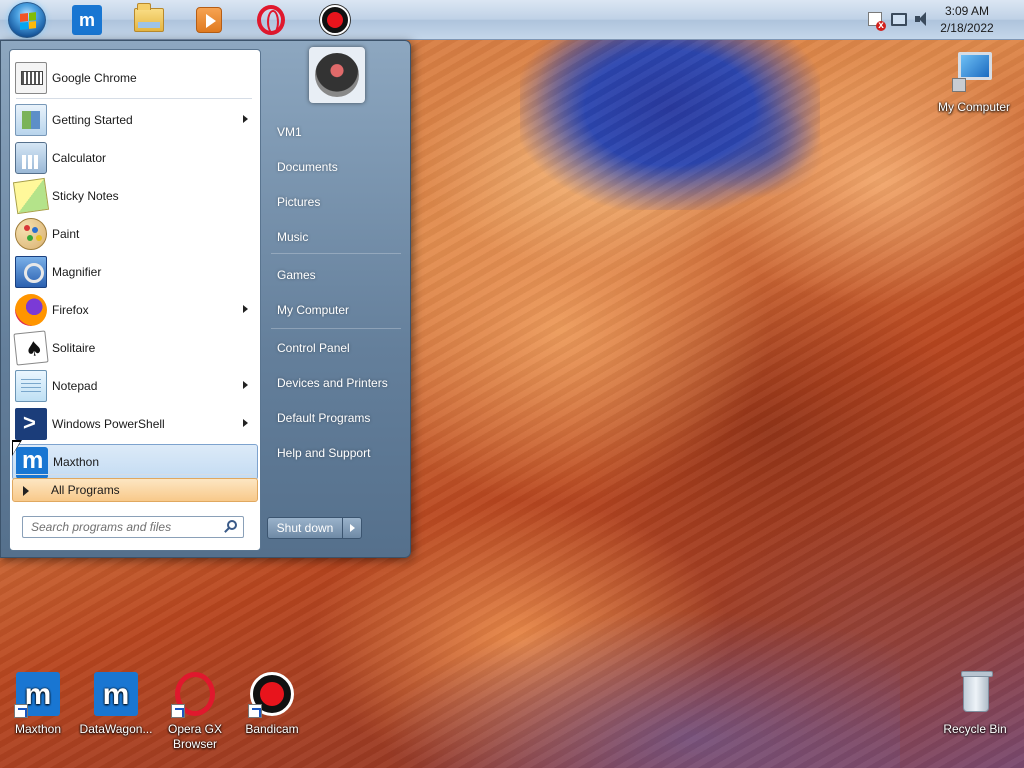  I want to click on desktop-icon-maxthon: m Maxthon, so click(38, 703).